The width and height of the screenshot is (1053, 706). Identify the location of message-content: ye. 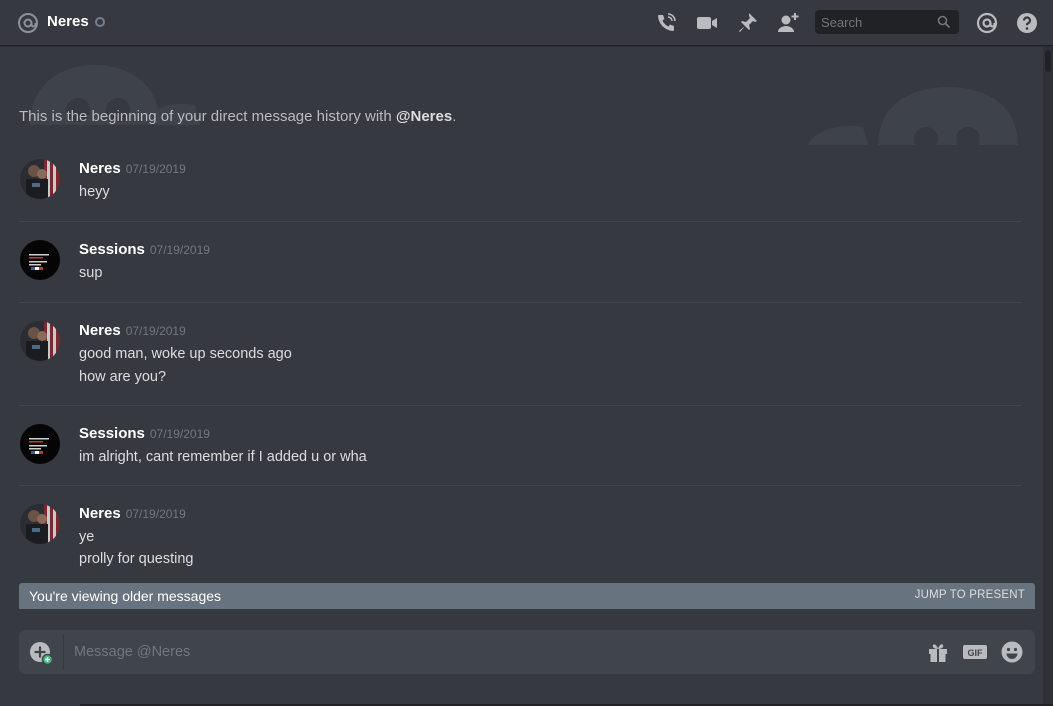
(87, 537).